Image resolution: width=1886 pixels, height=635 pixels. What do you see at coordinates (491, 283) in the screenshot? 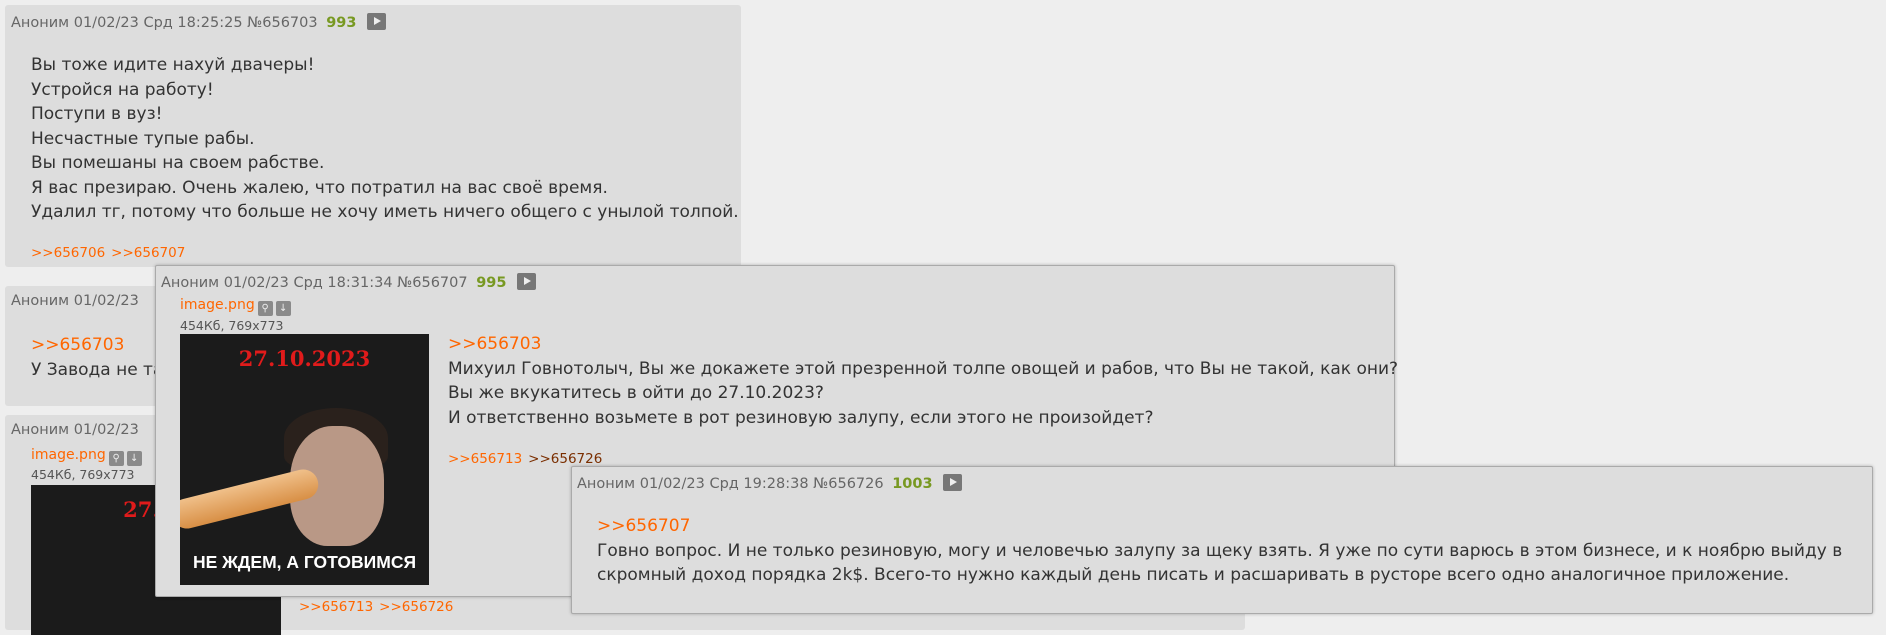
I see `post-count: 995` at bounding box center [491, 283].